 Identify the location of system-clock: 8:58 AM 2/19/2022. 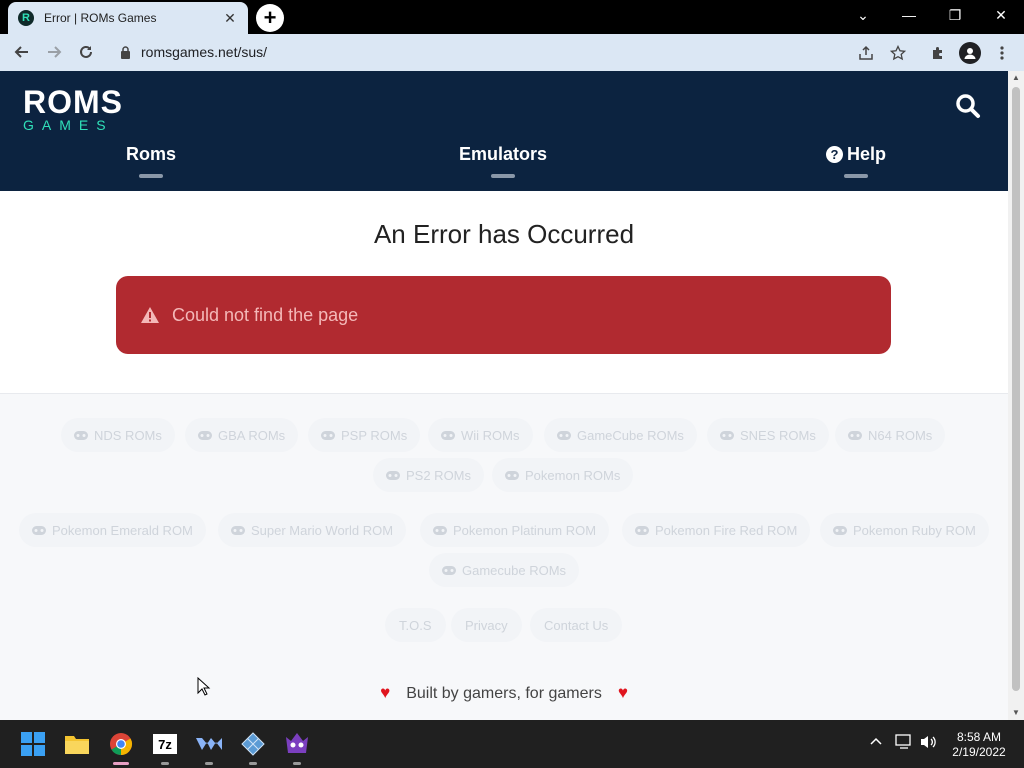
(979, 745).